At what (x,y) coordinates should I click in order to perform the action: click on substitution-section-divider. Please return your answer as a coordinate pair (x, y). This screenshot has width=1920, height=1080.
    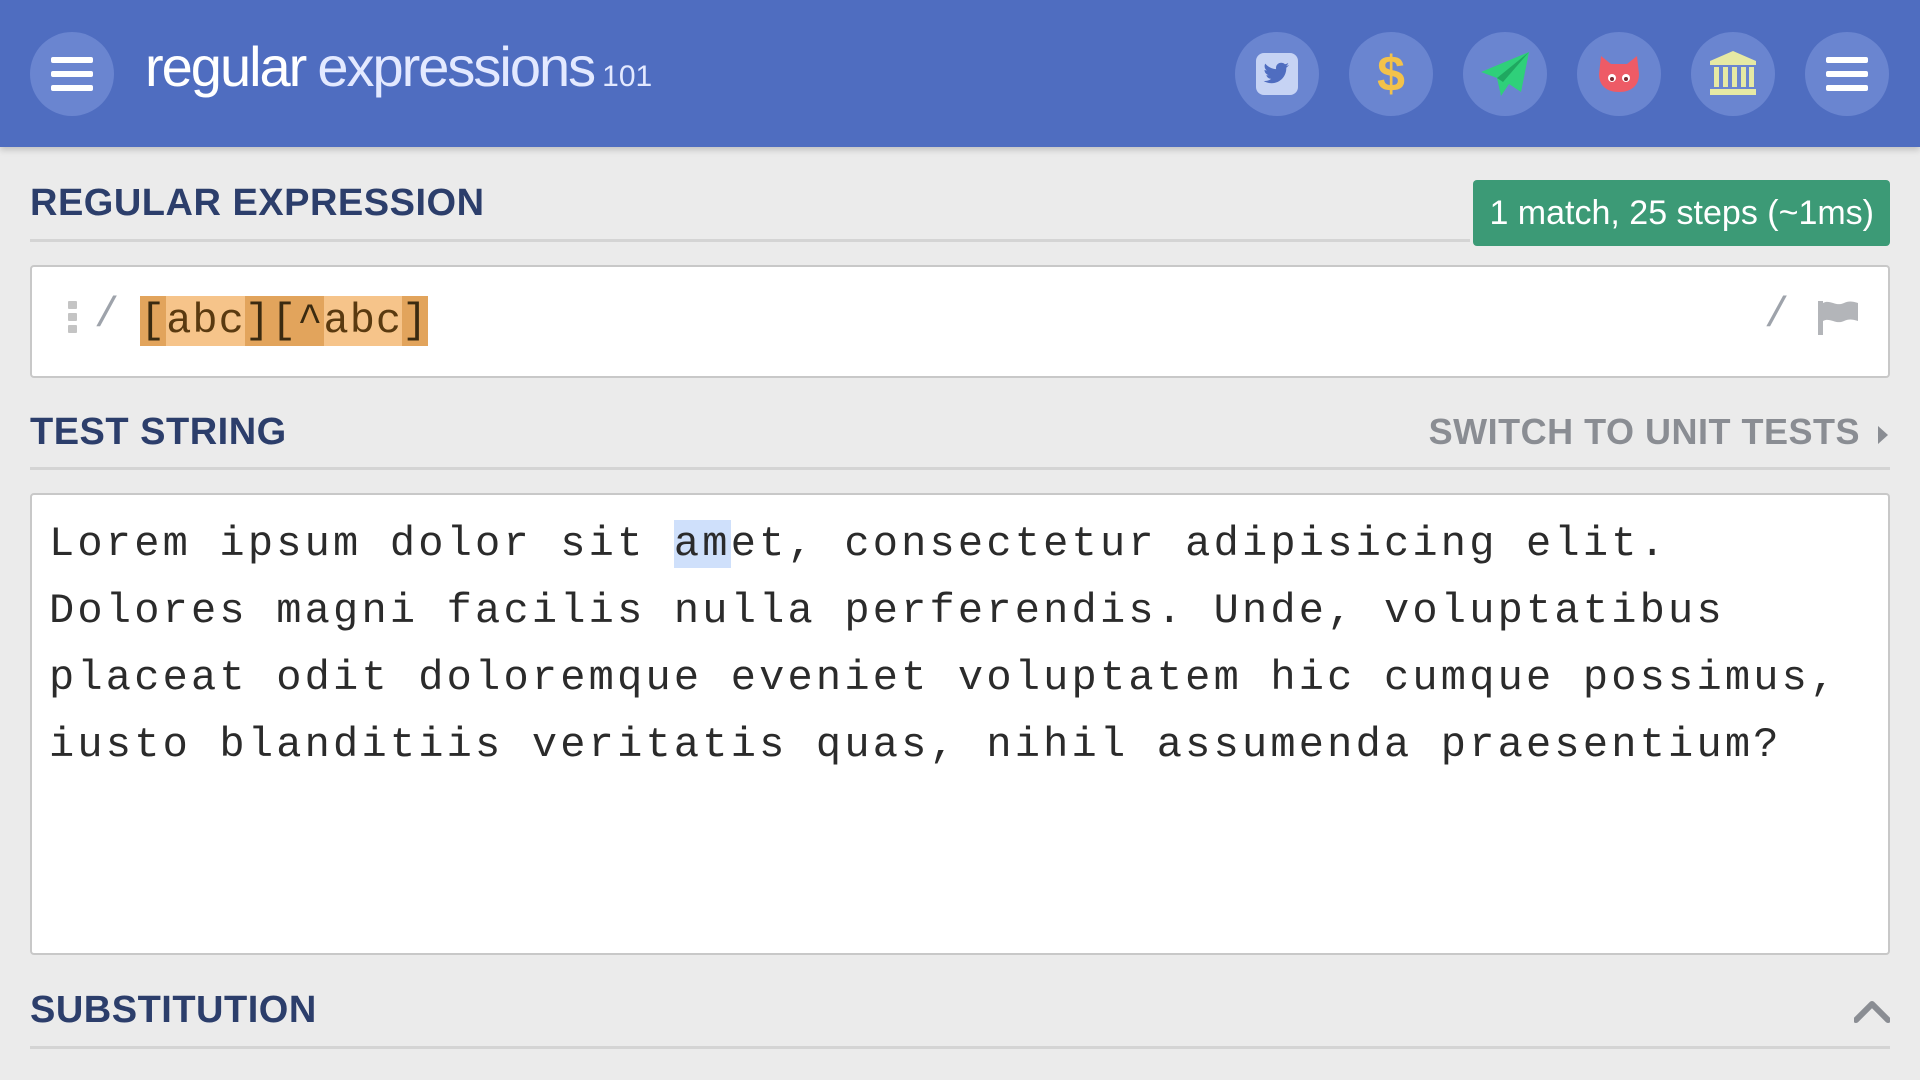
    Looking at the image, I should click on (960, 1047).